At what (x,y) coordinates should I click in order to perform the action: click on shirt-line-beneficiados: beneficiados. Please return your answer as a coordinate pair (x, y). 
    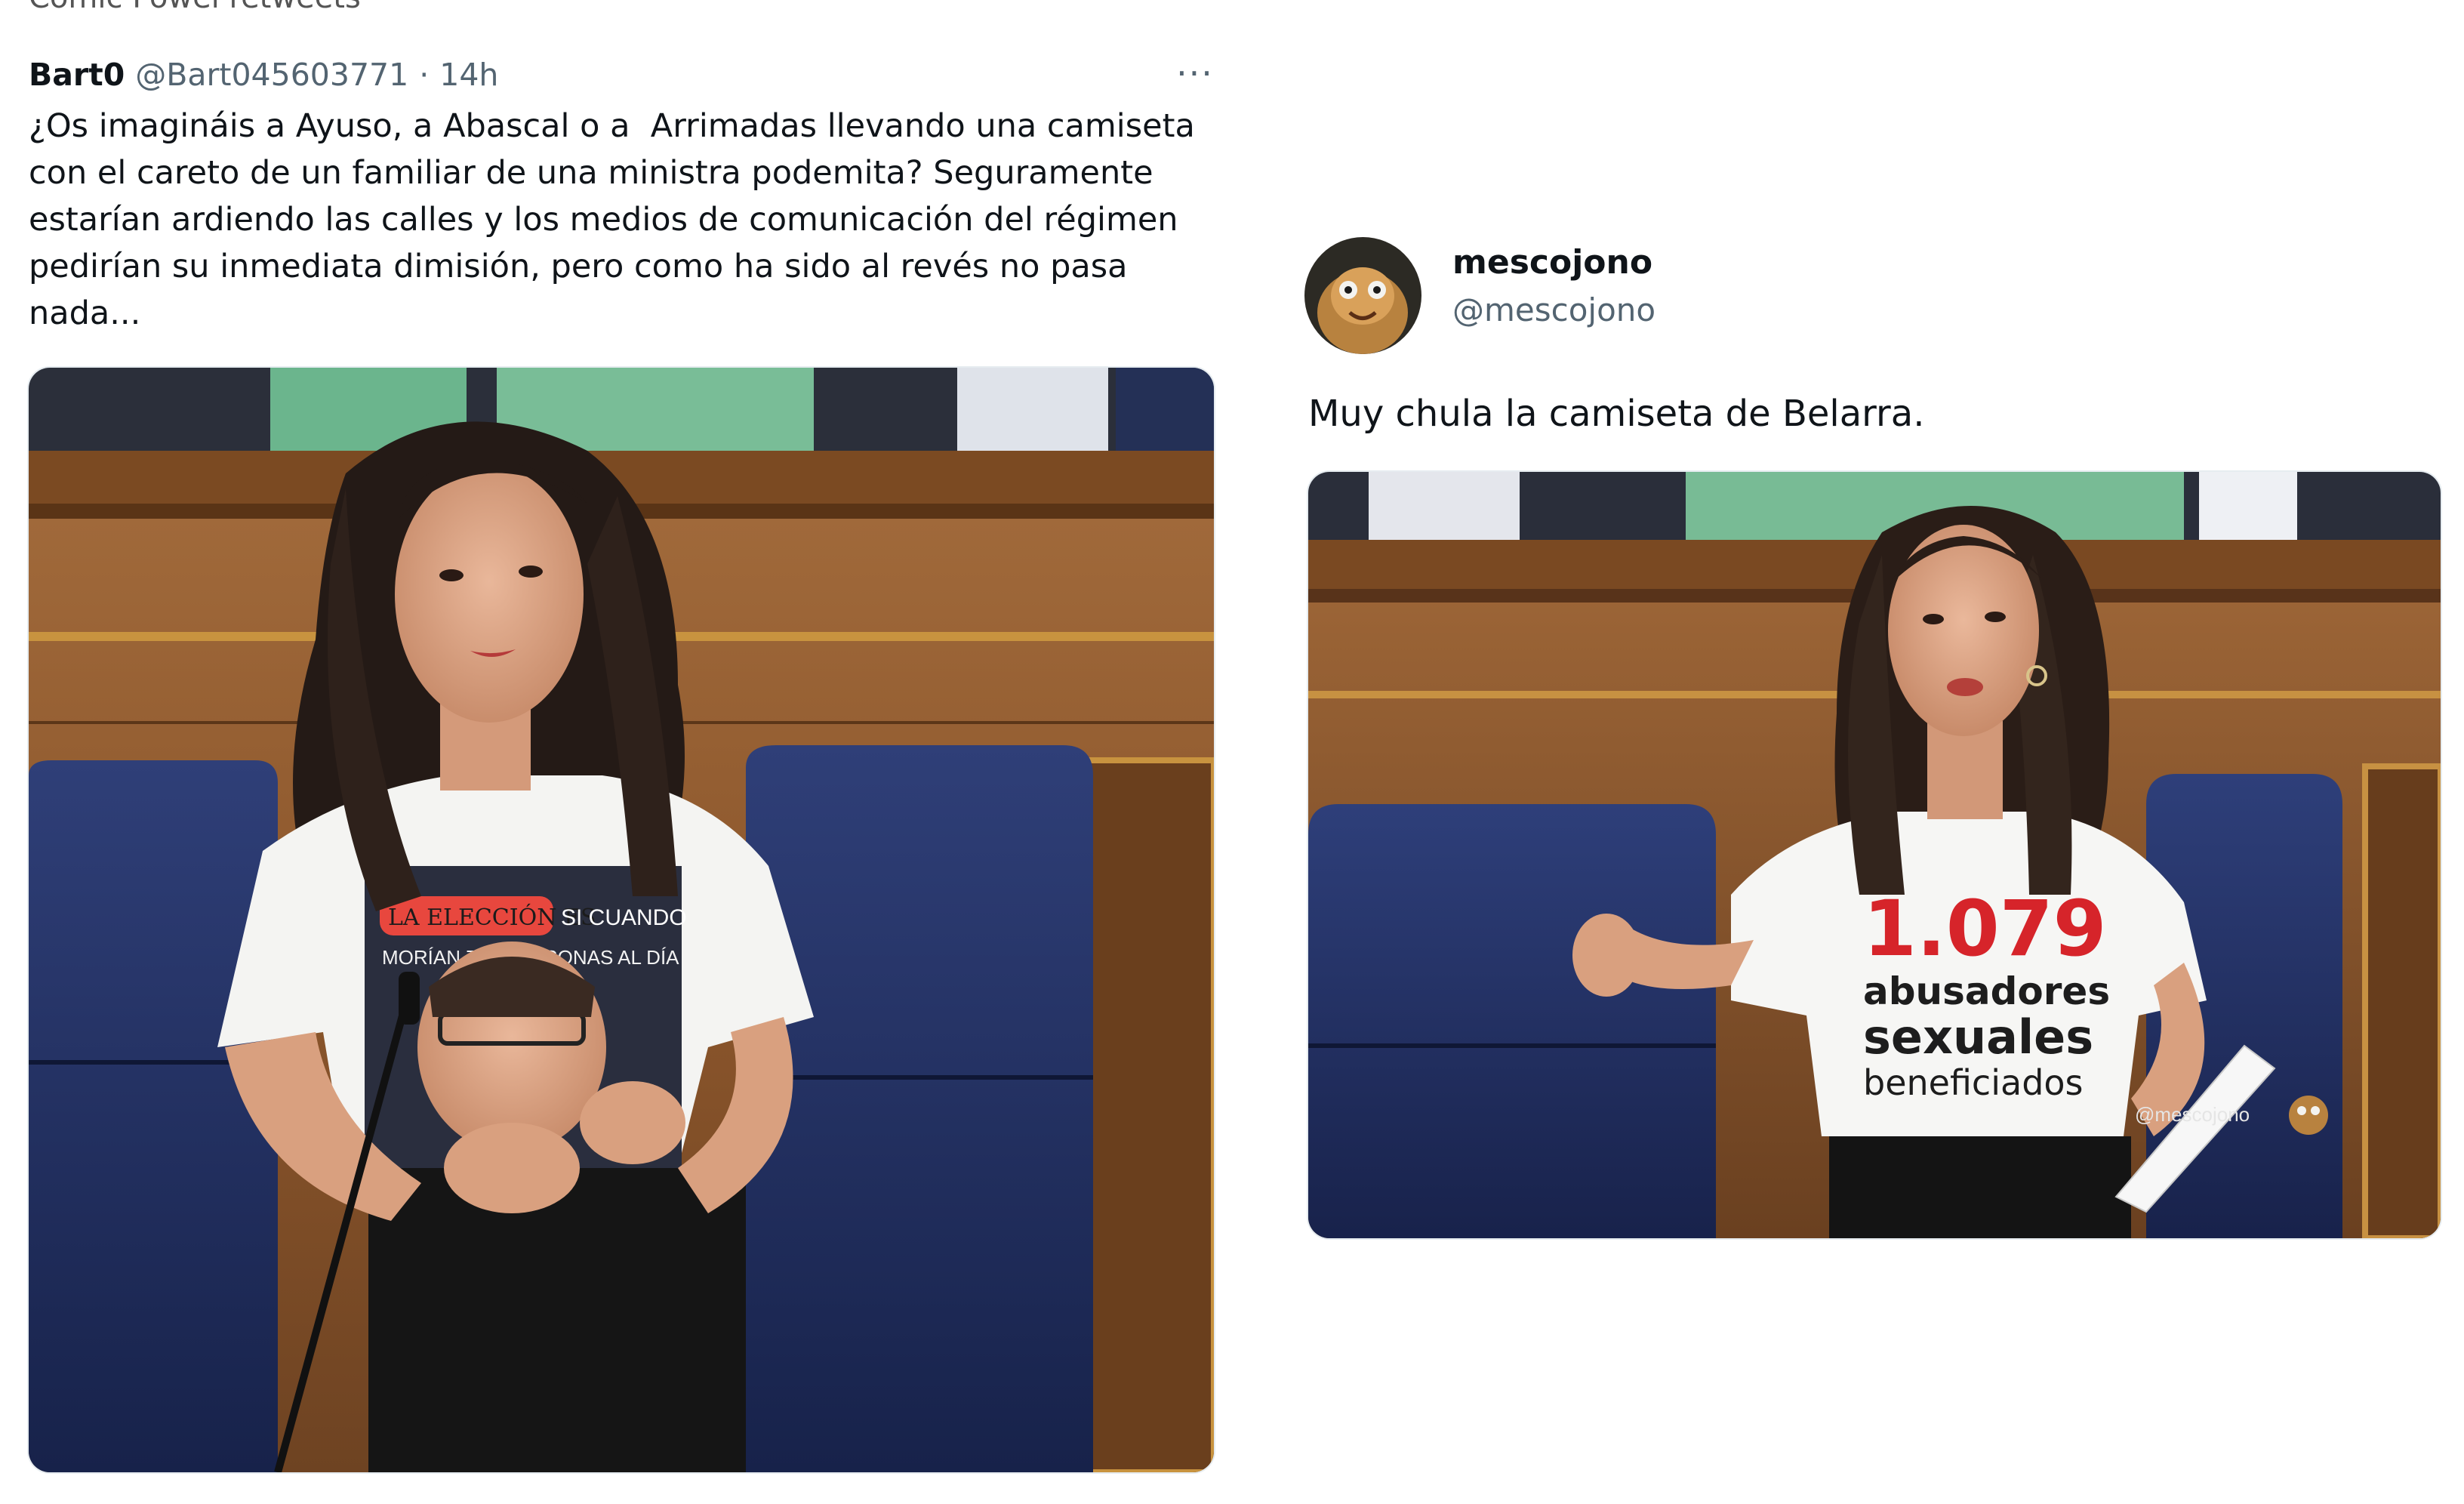
    Looking at the image, I should click on (1973, 1082).